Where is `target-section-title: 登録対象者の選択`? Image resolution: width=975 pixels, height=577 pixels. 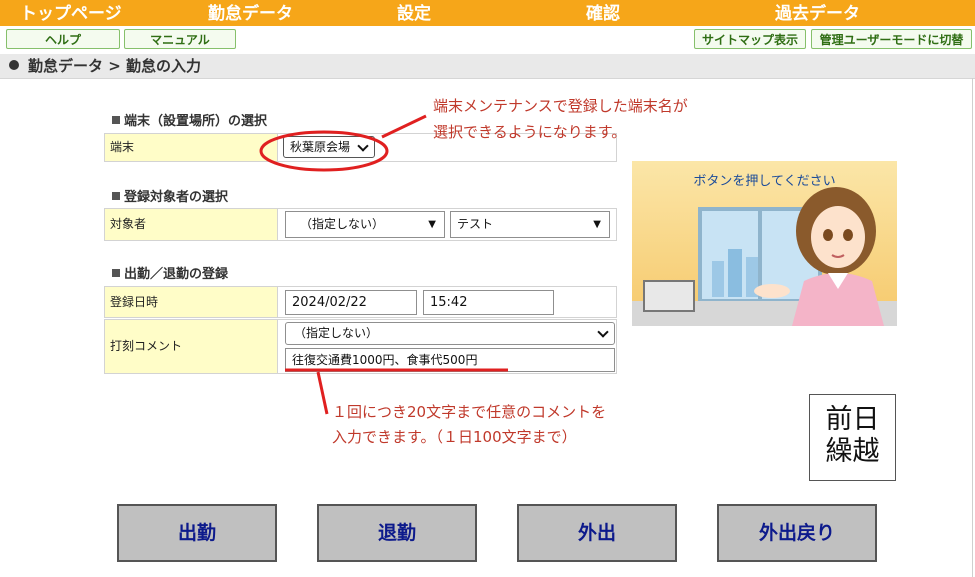
target-section-title: 登録対象者の選択 is located at coordinates (170, 195).